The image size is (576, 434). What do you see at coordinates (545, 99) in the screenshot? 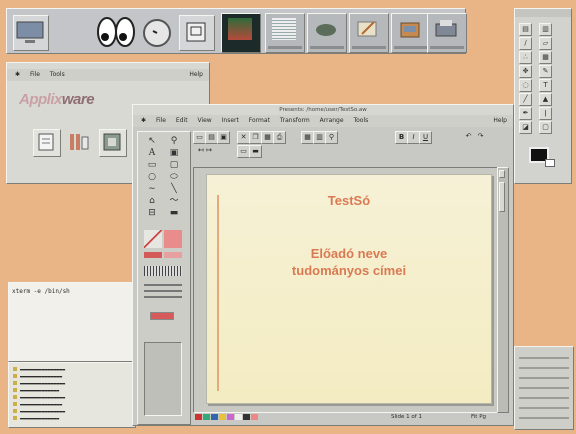
I see `shape-tool-icon: ▲` at bounding box center [545, 99].